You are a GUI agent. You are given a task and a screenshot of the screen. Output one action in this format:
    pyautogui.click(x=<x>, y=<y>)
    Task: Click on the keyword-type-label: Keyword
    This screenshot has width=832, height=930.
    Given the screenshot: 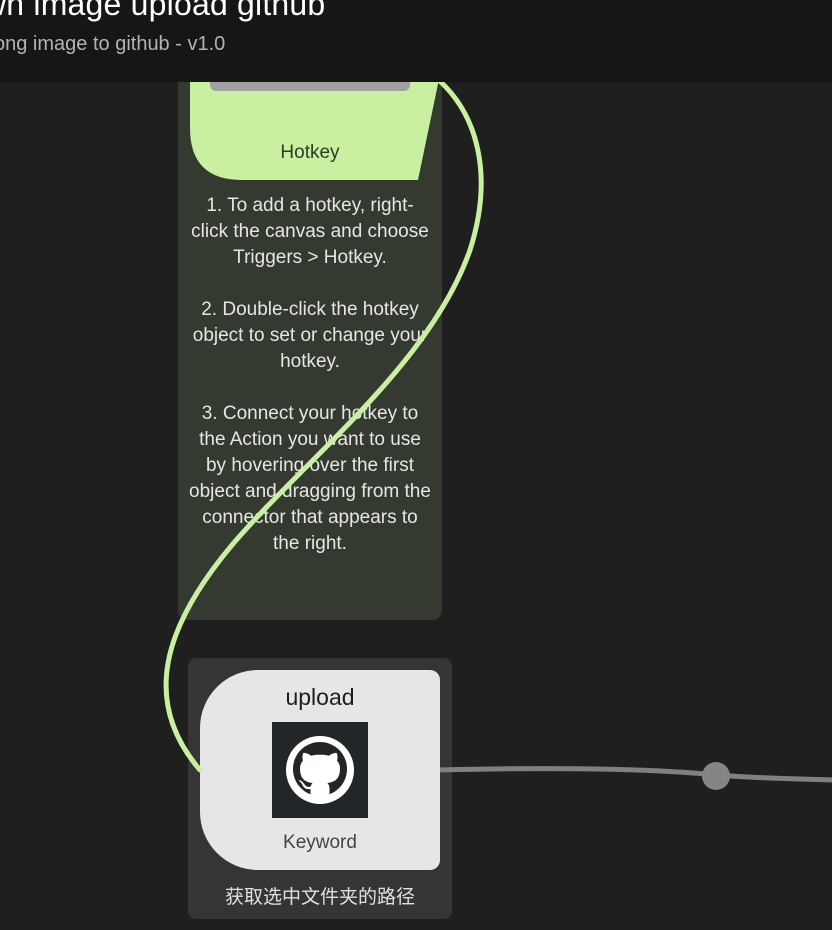 What is the action you would take?
    pyautogui.click(x=320, y=842)
    